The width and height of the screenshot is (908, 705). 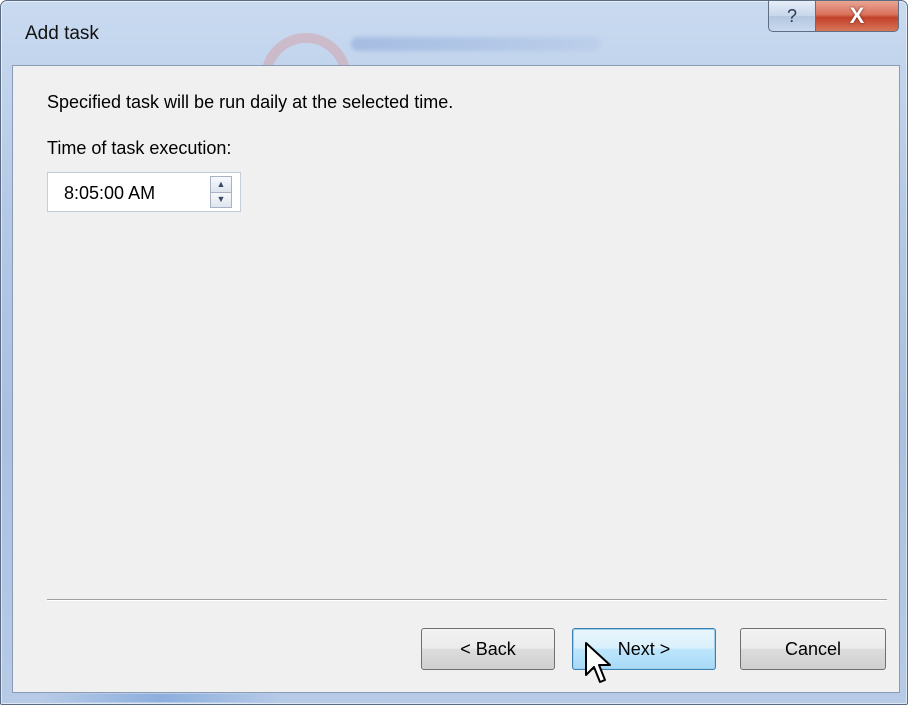 I want to click on caption-buttons: ? X, so click(x=833, y=16).